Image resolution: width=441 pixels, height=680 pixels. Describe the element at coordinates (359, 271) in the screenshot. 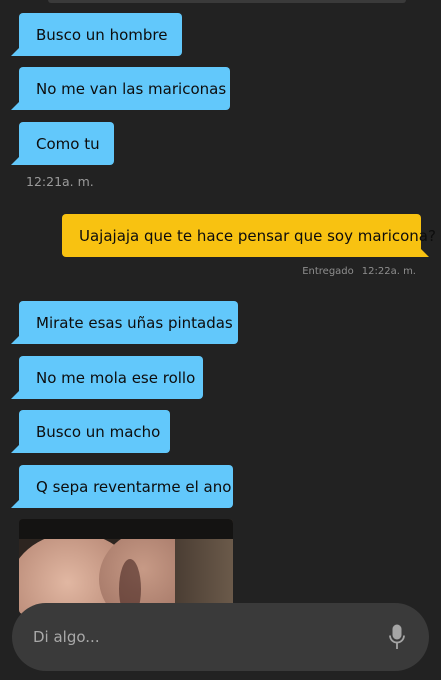

I see `delivery-status: Entregado 12:22a. m.` at that location.